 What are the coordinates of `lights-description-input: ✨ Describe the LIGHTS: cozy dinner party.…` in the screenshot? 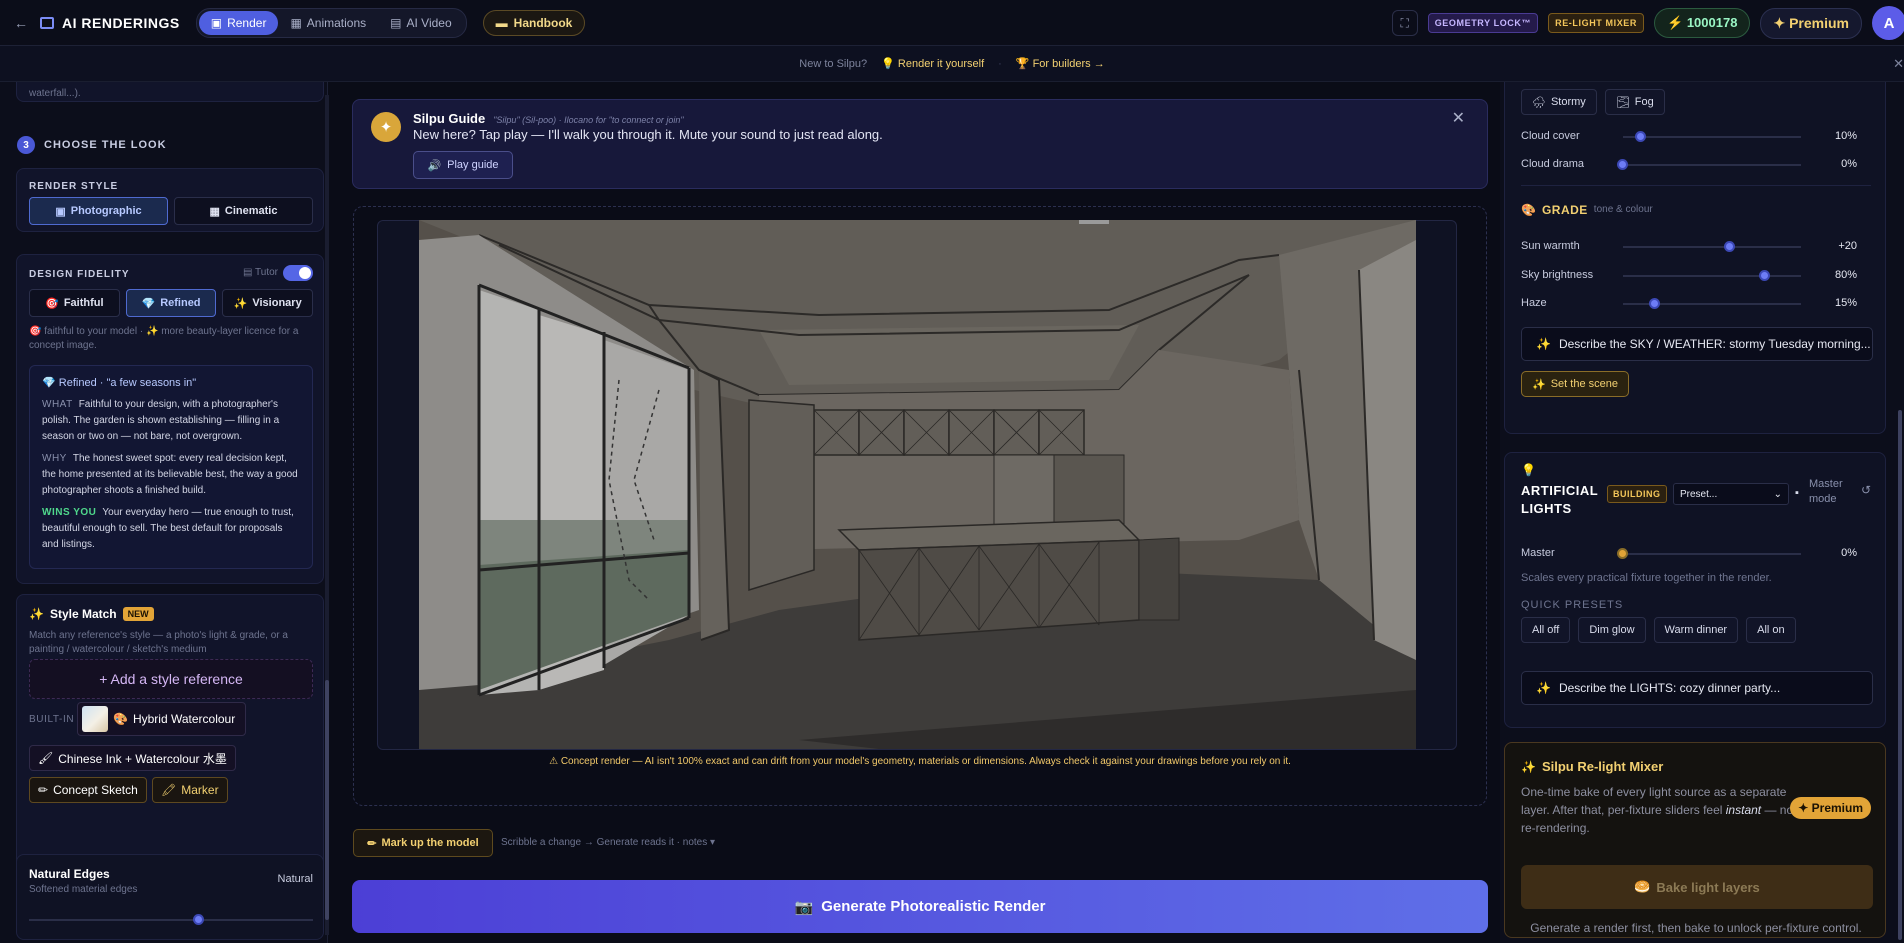 It's located at (1697, 688).